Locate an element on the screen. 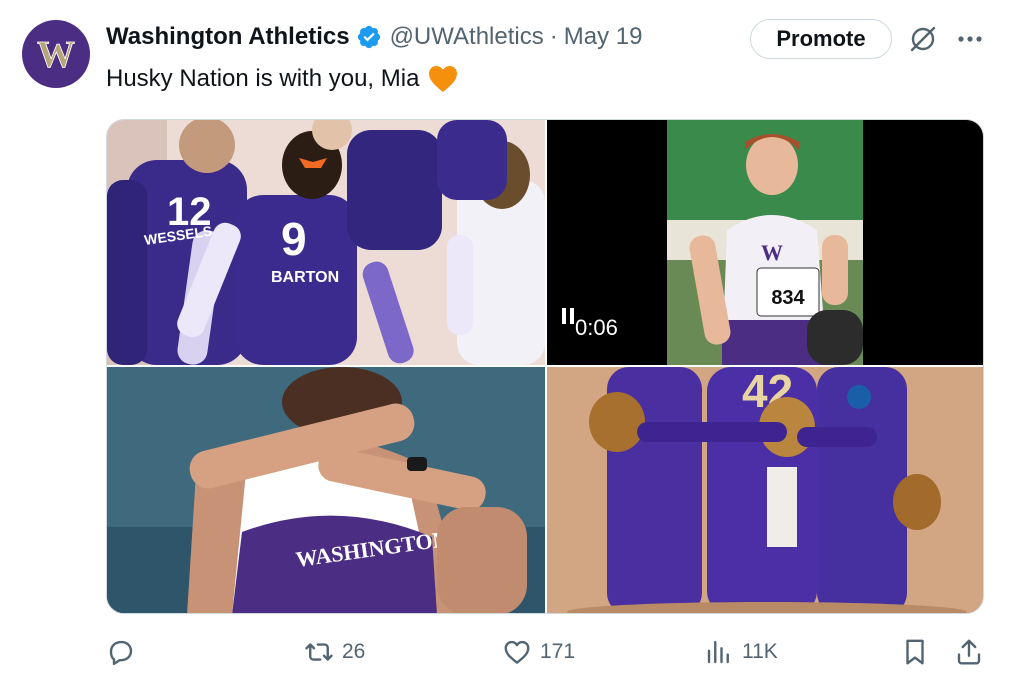  like-button: 171 is located at coordinates (538, 652).